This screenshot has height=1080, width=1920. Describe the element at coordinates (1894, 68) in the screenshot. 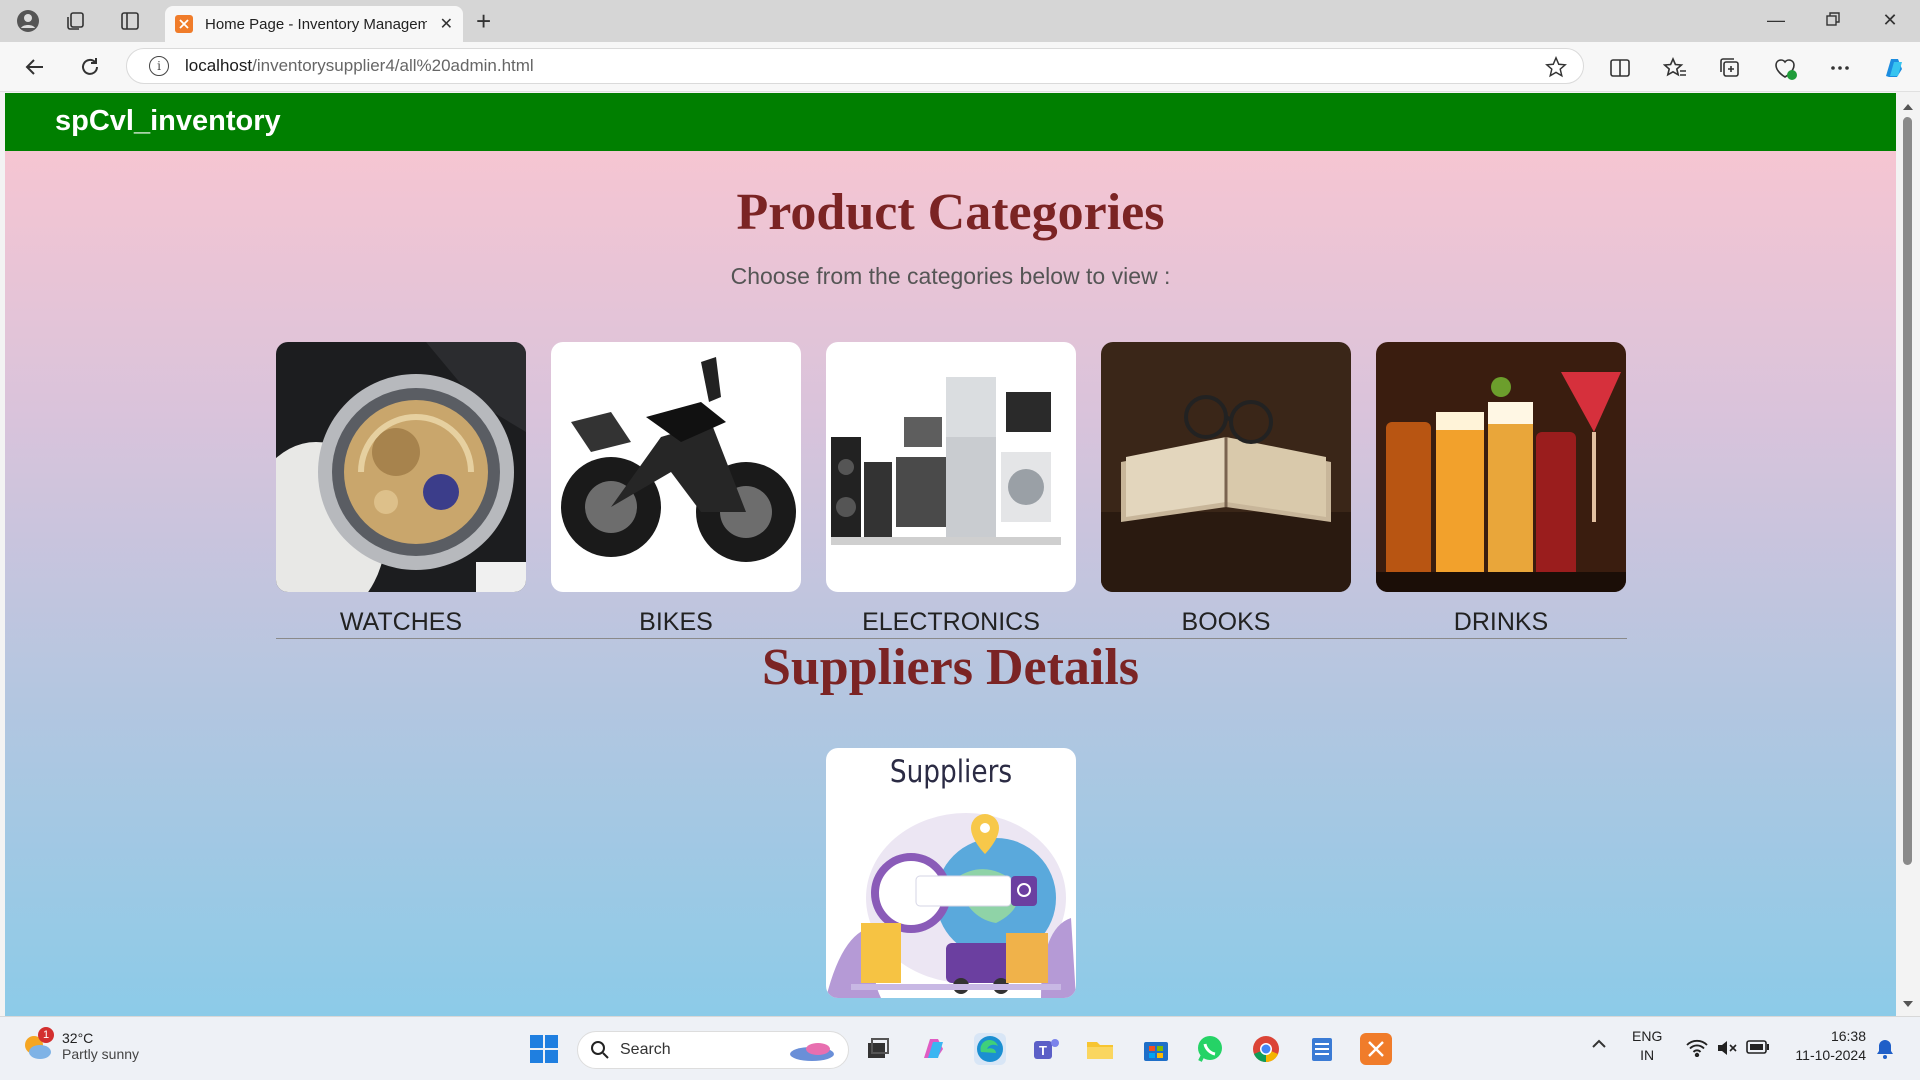

I see `copilot-icon` at that location.